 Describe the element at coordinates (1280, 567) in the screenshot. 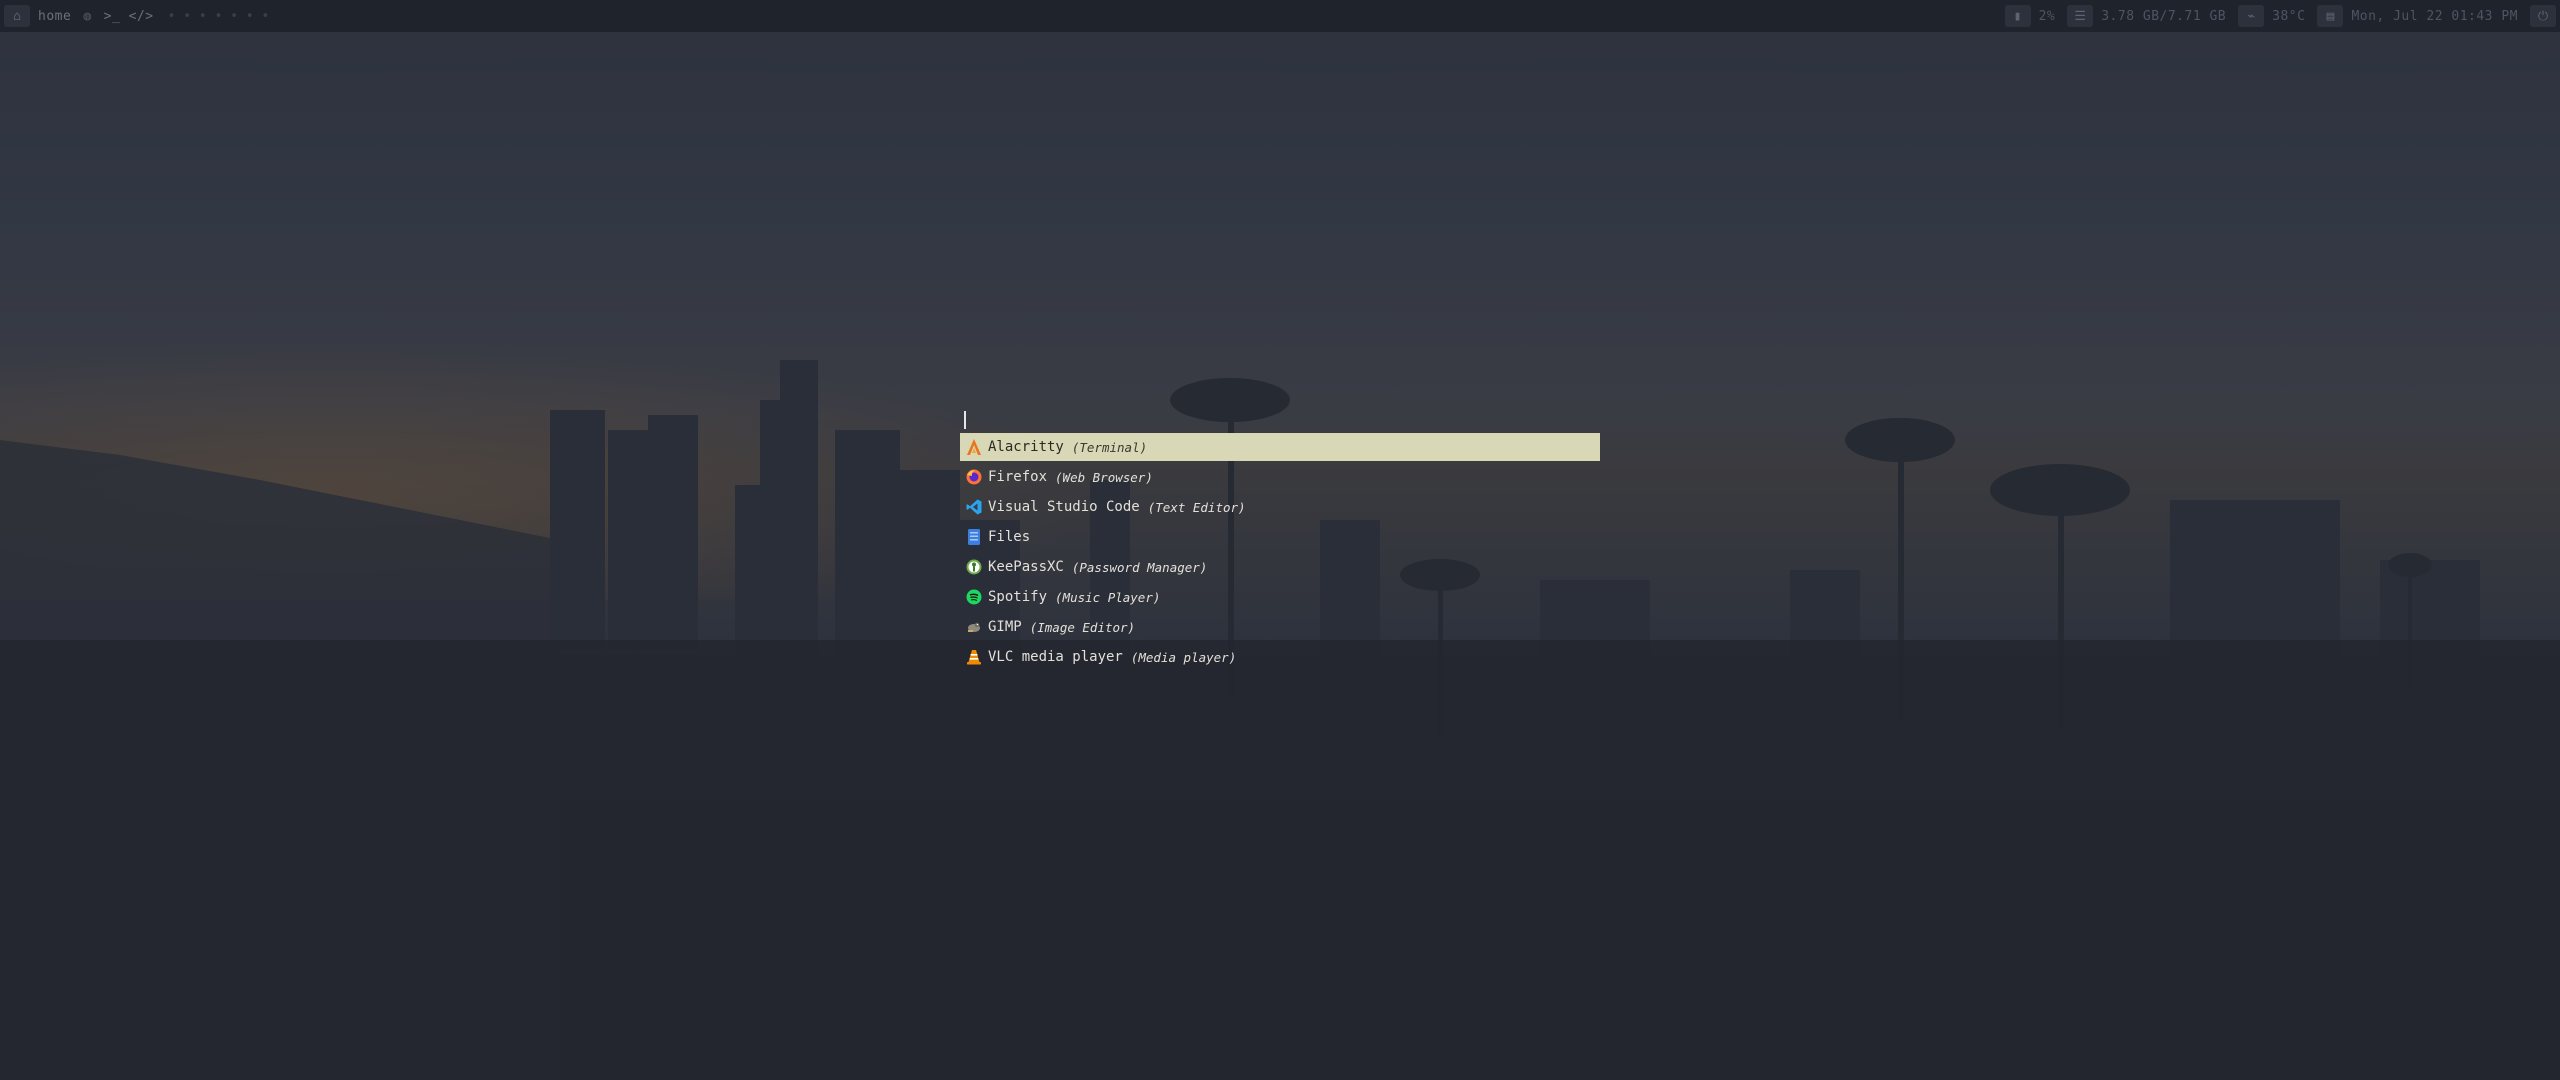

I see `launcher-item-keepassxc: KeePassXC (Password Manager)` at that location.